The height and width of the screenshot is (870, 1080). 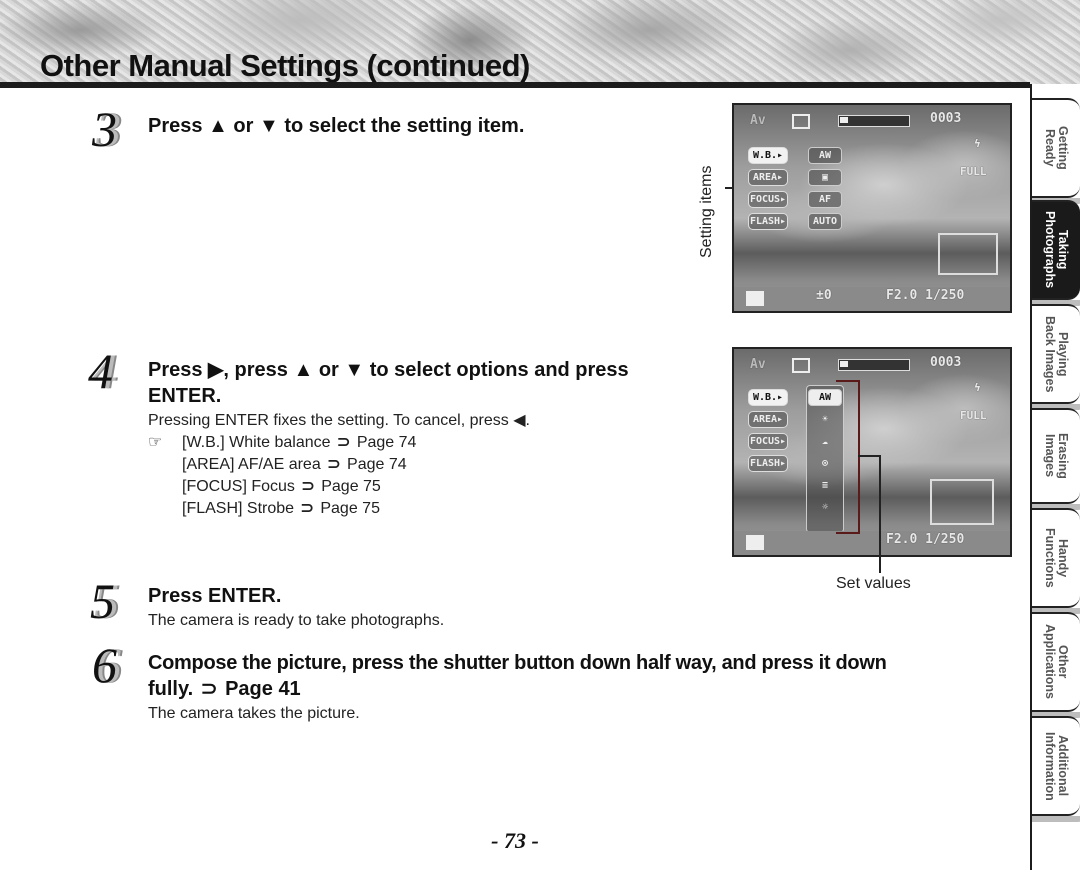 What do you see at coordinates (185, 396) in the screenshot?
I see `step-4-heading-line2: ENTER.` at bounding box center [185, 396].